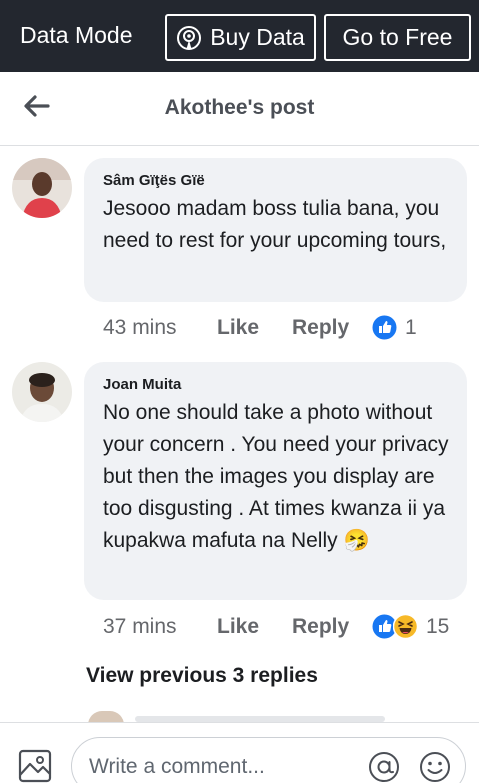  I want to click on photo-button, so click(35, 766).